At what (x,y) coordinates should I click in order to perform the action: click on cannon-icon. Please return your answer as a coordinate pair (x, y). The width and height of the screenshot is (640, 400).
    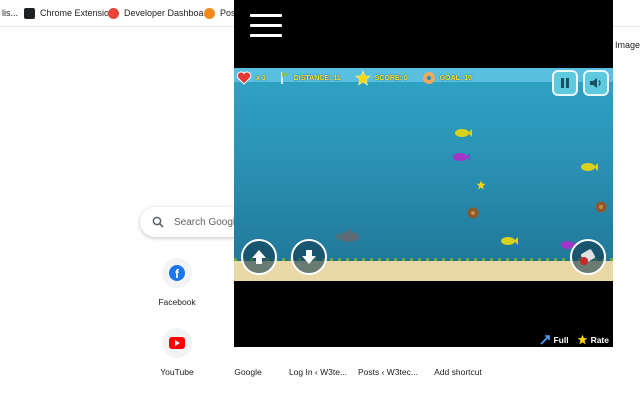
    Looking at the image, I should click on (587, 257).